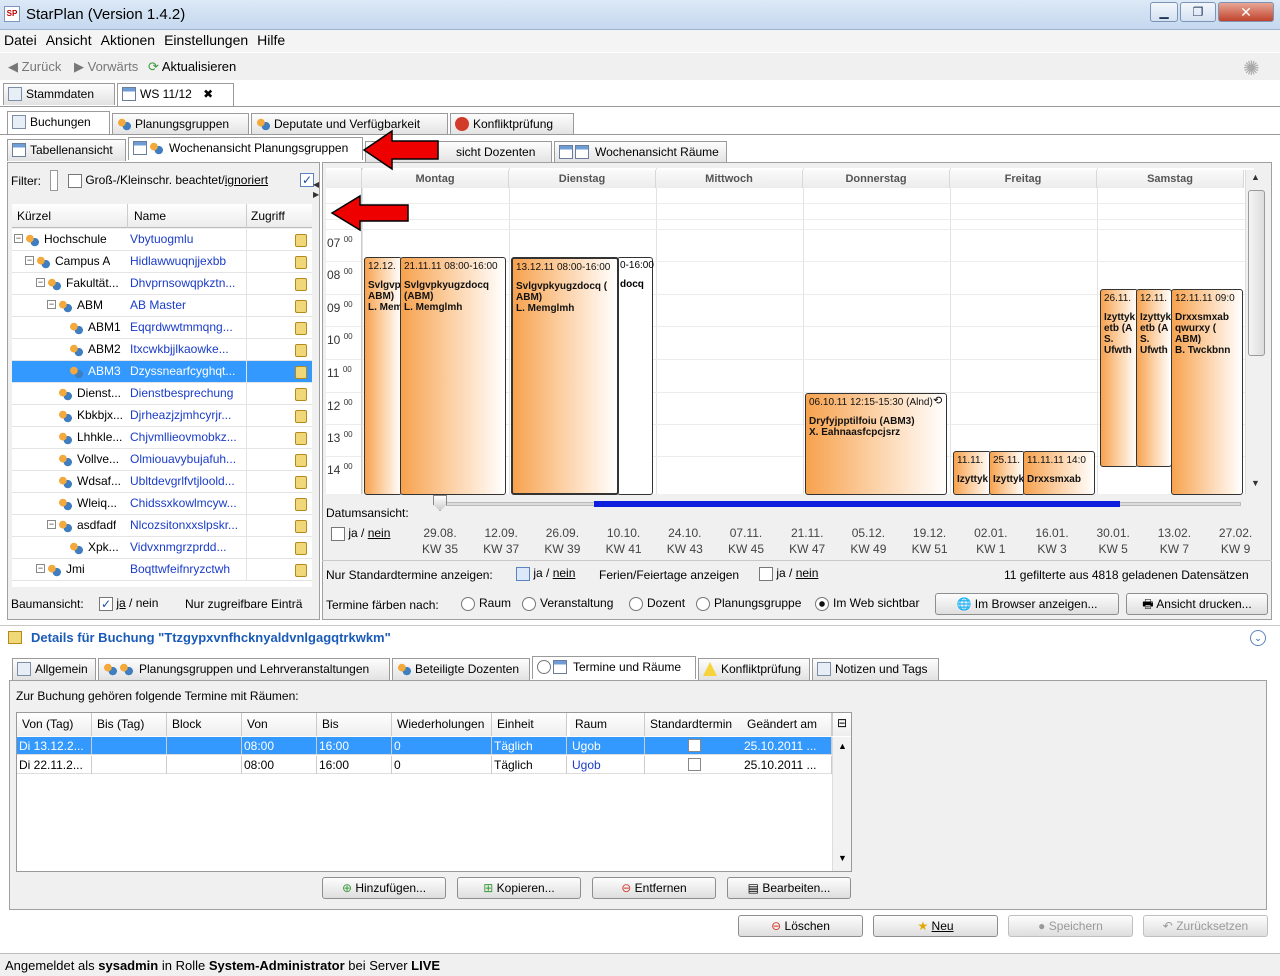  Describe the element at coordinates (1113, 541) in the screenshot. I see `week-label: 30.01. KW 5` at that location.